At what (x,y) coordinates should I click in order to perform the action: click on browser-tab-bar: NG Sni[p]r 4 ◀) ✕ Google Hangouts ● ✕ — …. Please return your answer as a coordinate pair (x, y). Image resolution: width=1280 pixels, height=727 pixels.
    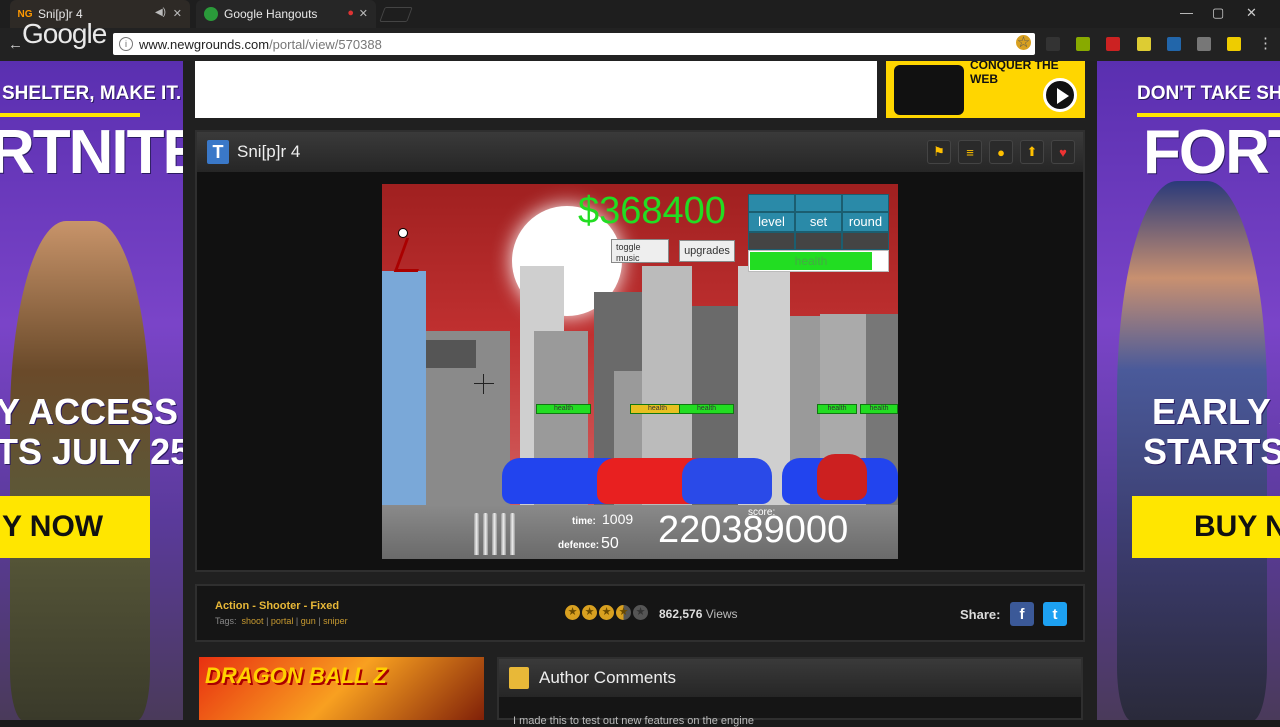
    Looking at the image, I should click on (640, 14).